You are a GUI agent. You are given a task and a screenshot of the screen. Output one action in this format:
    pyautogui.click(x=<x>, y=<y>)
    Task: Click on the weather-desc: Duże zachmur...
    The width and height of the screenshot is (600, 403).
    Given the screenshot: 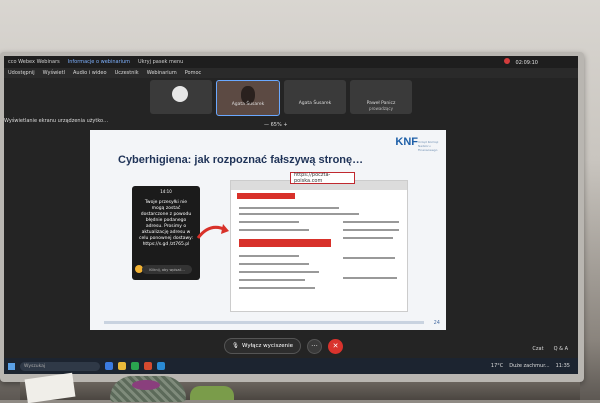 What is the action you would take?
    pyautogui.click(x=529, y=366)
    